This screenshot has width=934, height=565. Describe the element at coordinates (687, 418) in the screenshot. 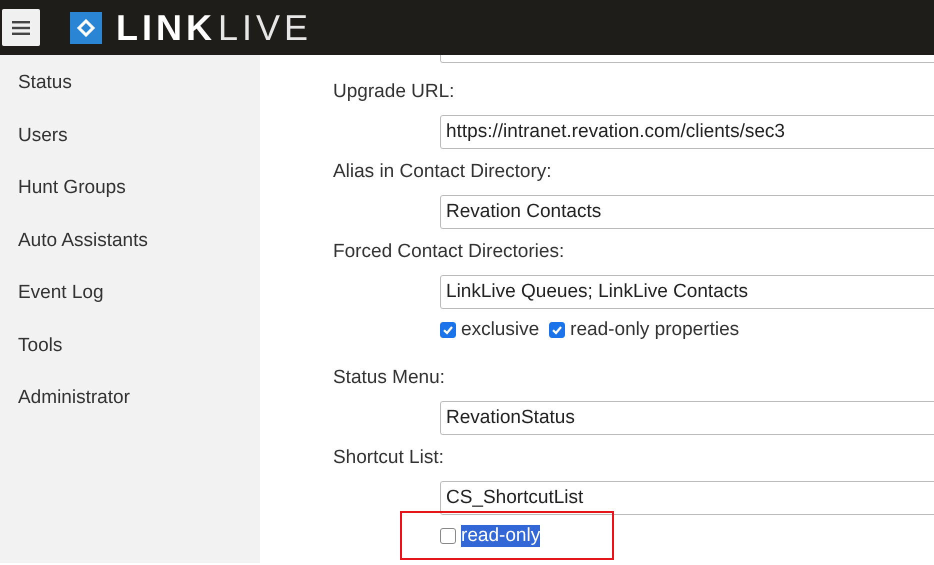

I see `input-field: RevationStatus` at that location.